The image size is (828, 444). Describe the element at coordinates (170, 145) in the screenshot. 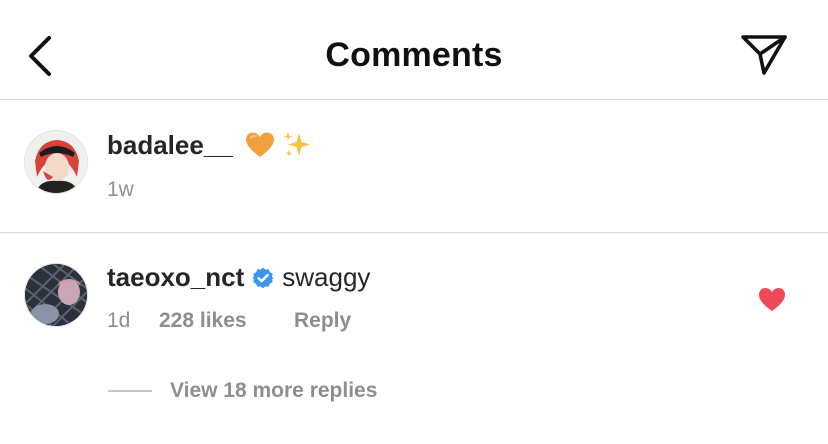

I see `caption-username: badalee__` at that location.